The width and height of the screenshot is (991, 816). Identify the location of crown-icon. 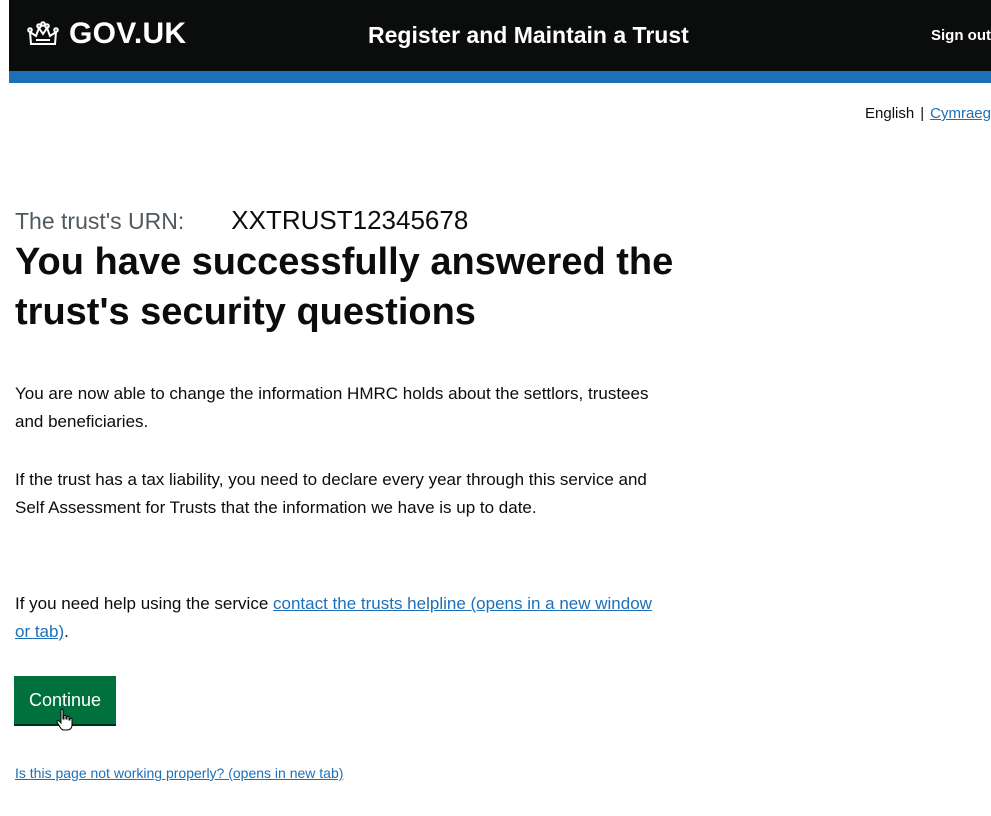
(43, 33).